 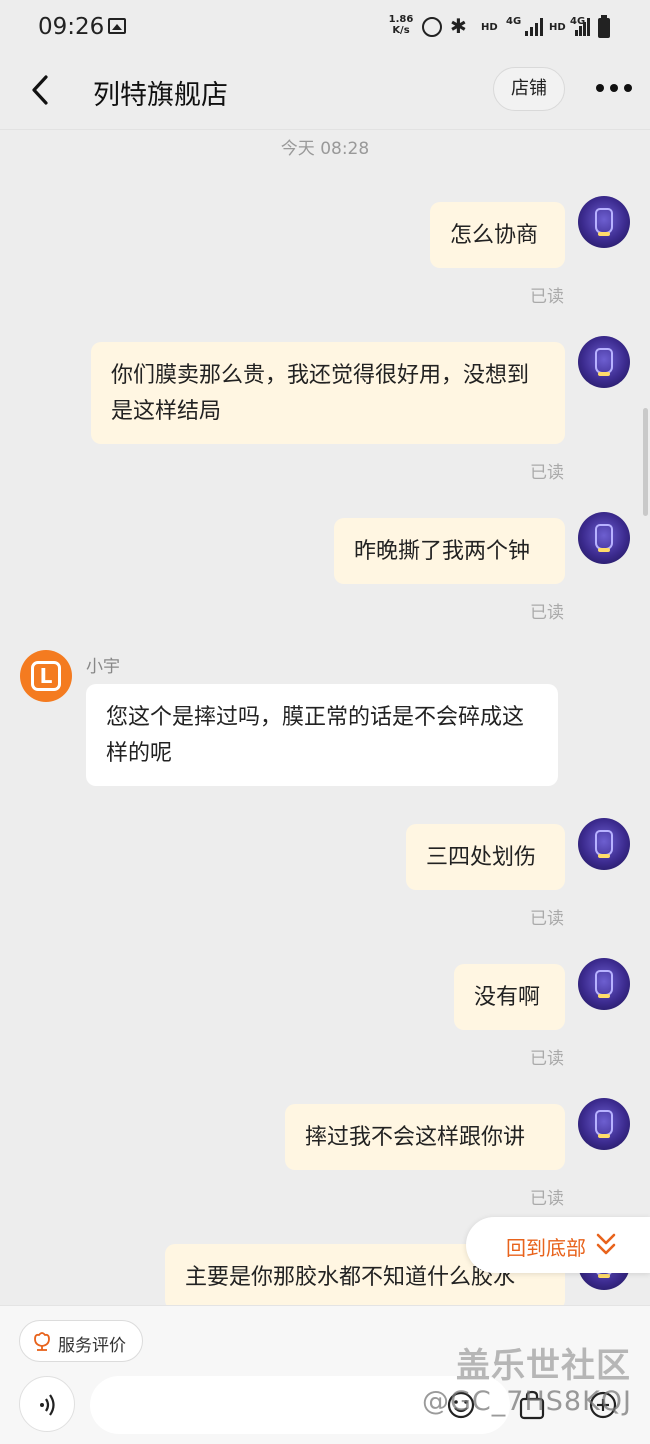 I want to click on hd-label: HD, so click(x=489, y=27).